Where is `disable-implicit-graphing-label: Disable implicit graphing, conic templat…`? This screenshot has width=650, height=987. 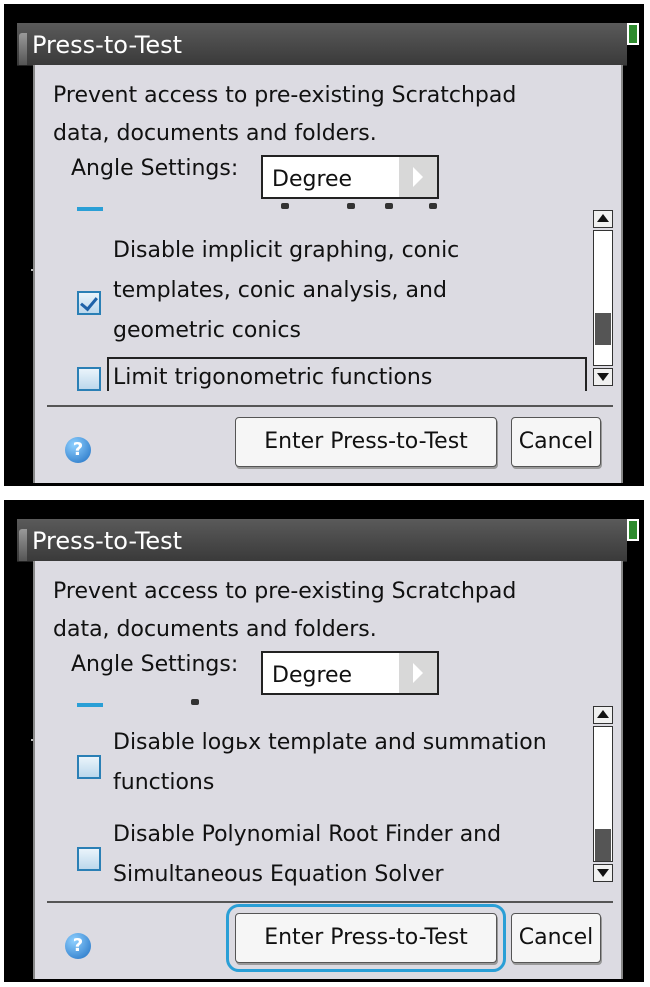
disable-implicit-graphing-label: Disable implicit graphing, conic templat… is located at coordinates (286, 290).